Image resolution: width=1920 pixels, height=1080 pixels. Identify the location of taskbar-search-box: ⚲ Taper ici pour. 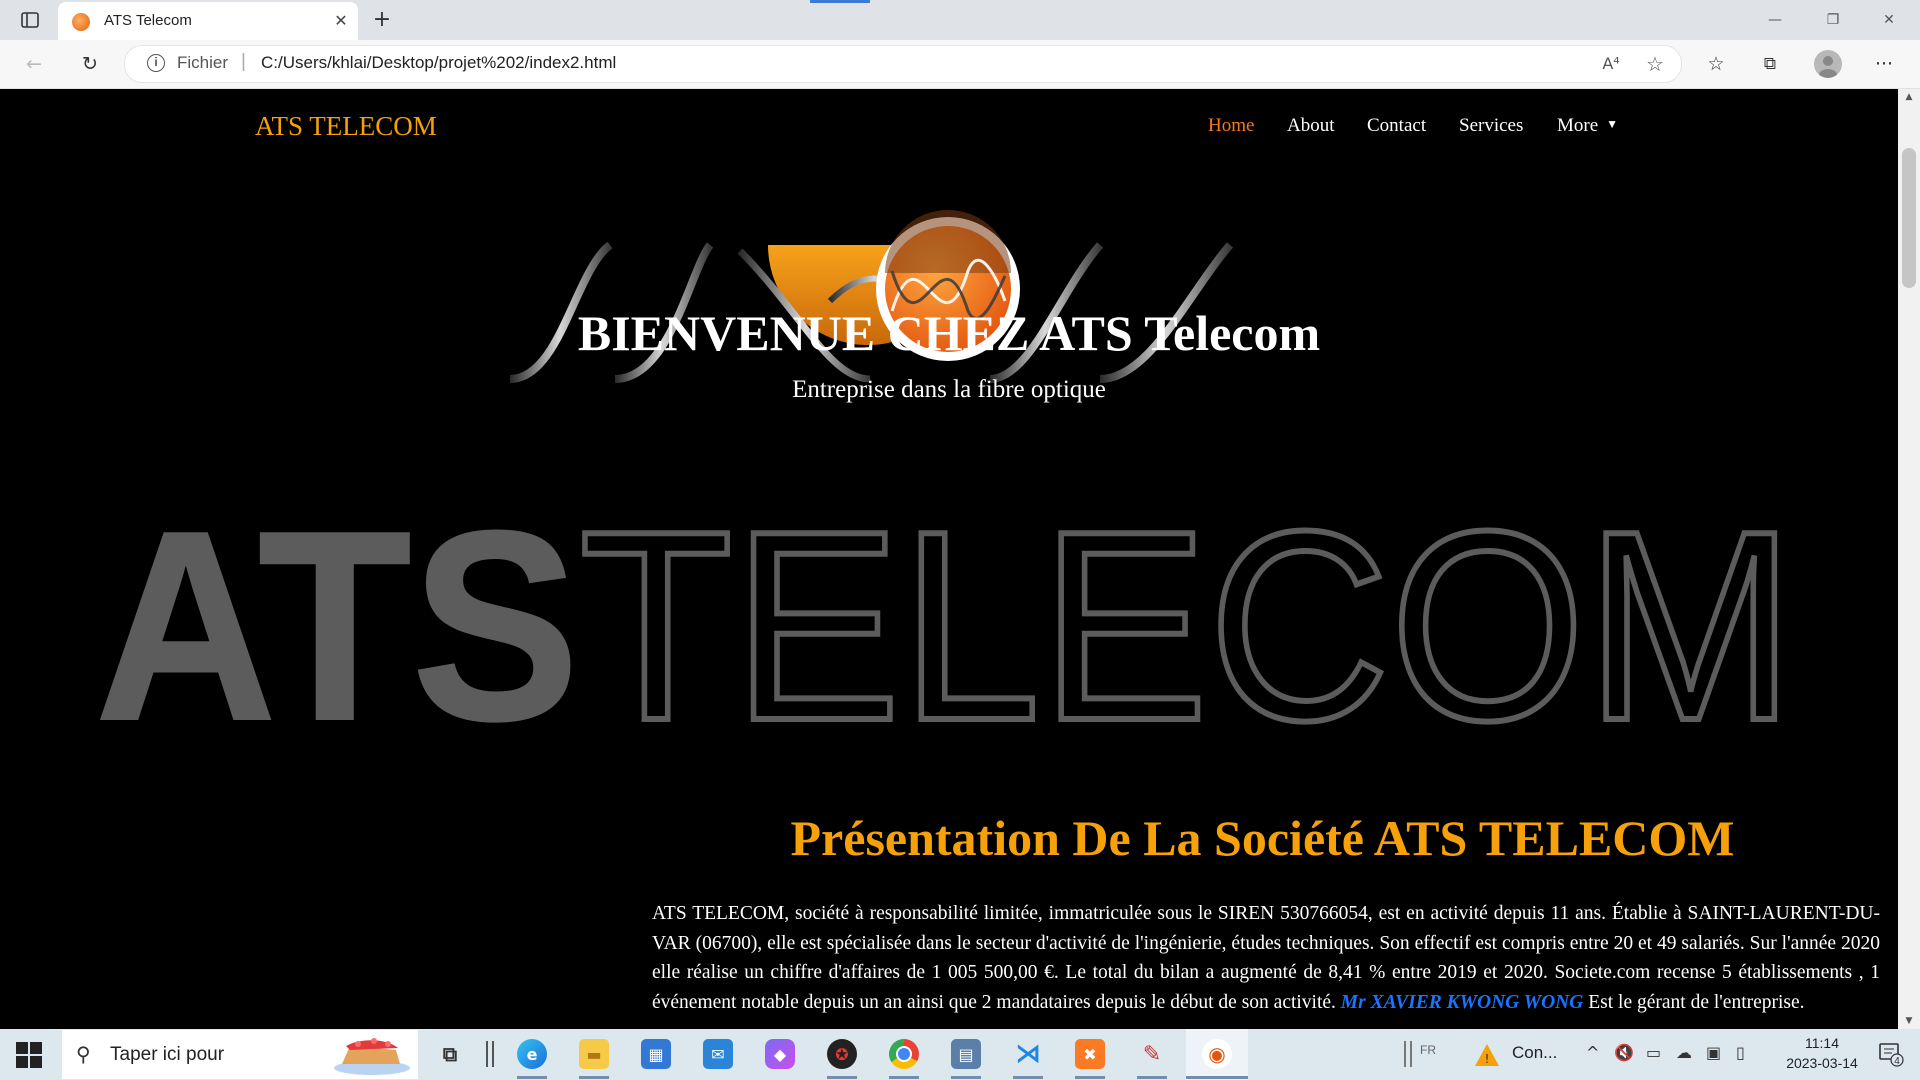
(240, 1054).